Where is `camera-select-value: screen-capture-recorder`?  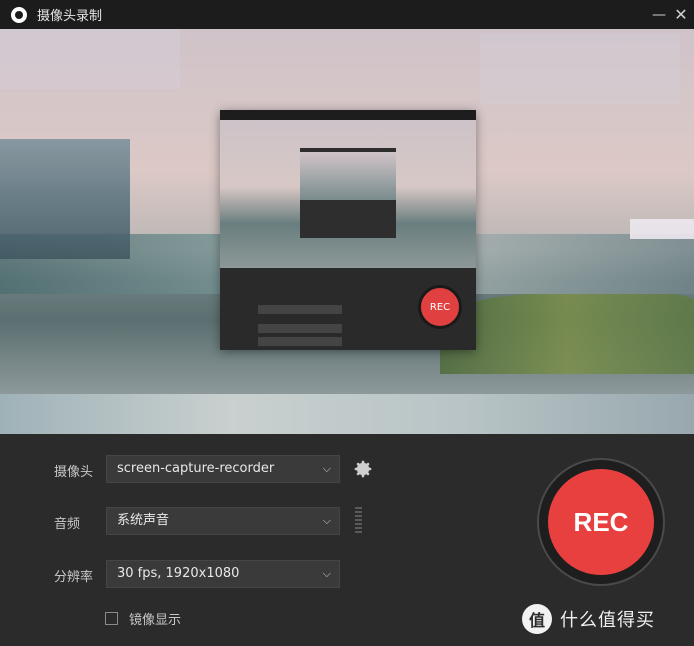
camera-select-value: screen-capture-recorder is located at coordinates (196, 468).